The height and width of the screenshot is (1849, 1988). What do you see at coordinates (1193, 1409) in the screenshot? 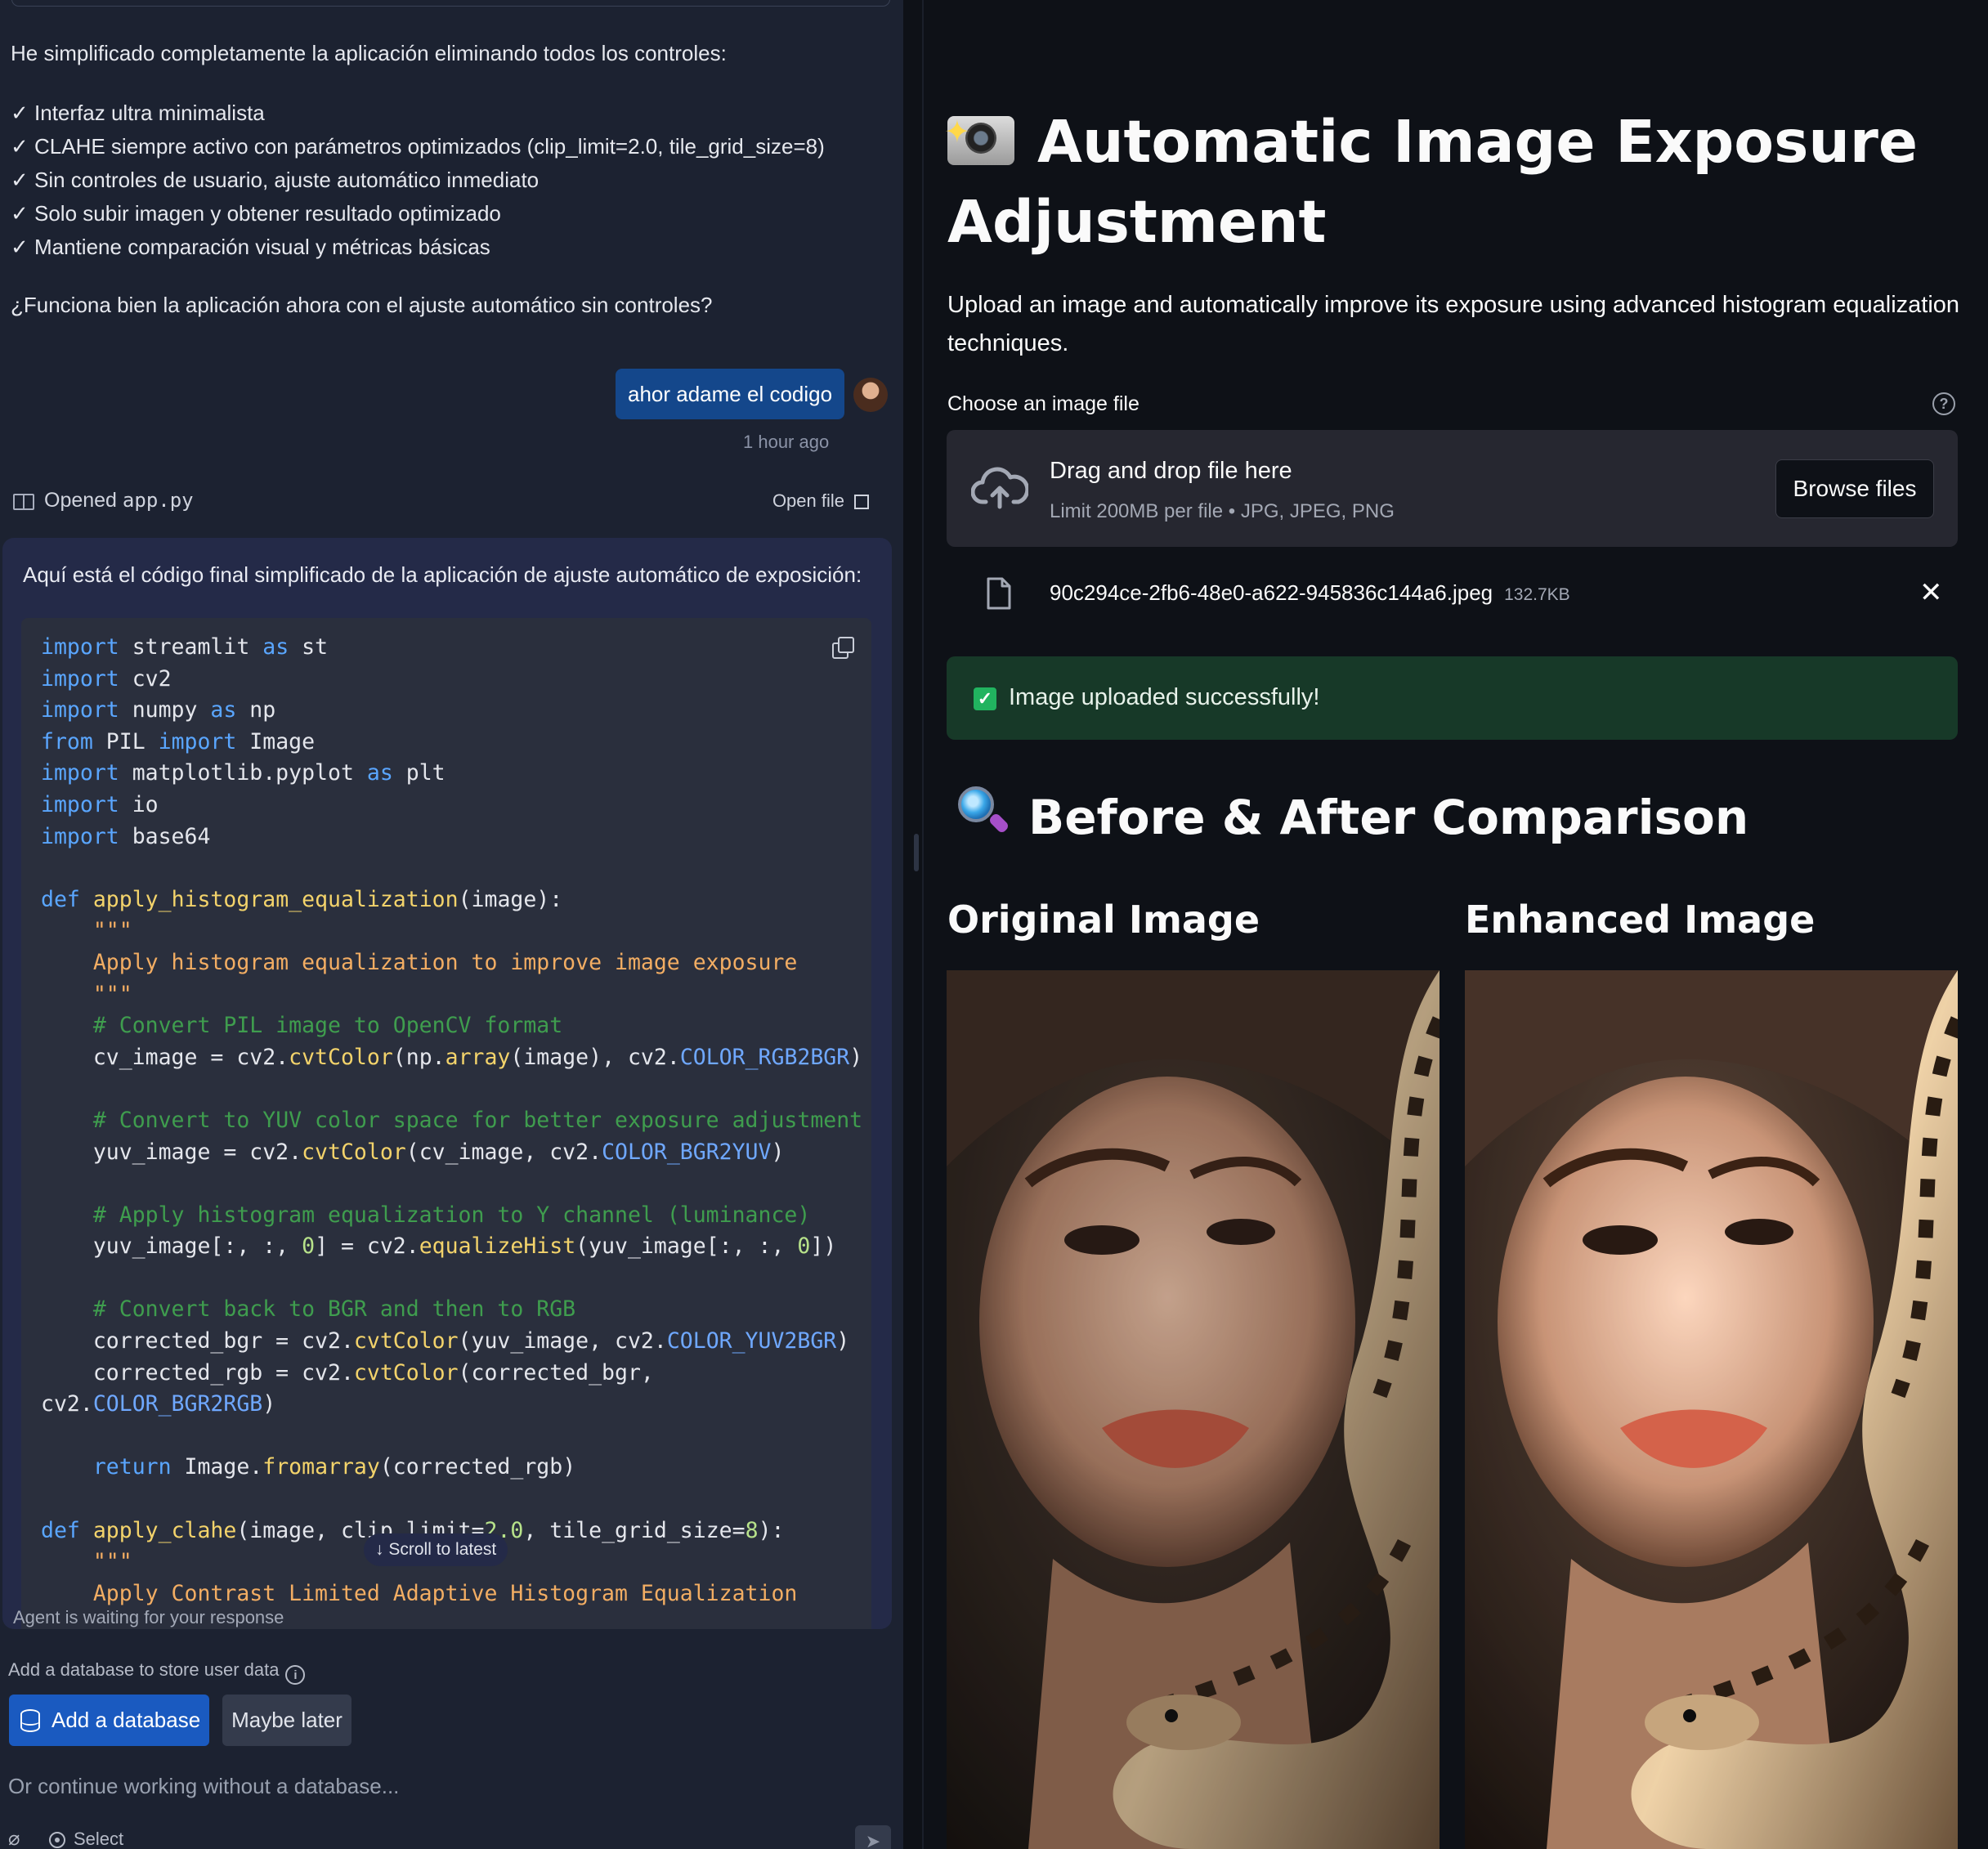
I see `original-image` at bounding box center [1193, 1409].